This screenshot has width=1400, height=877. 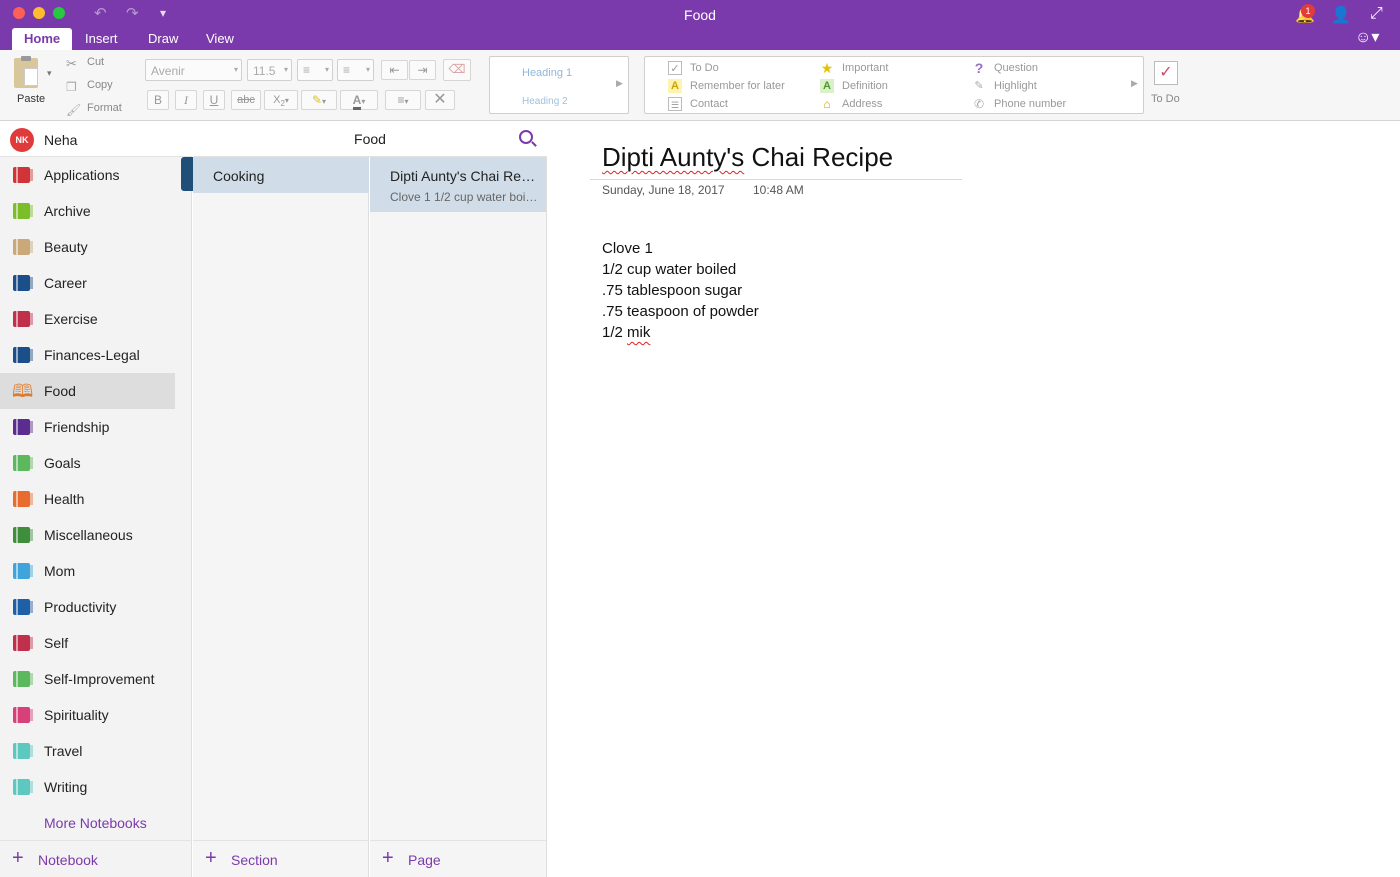 What do you see at coordinates (186, 100) in the screenshot?
I see `italic-button: I` at bounding box center [186, 100].